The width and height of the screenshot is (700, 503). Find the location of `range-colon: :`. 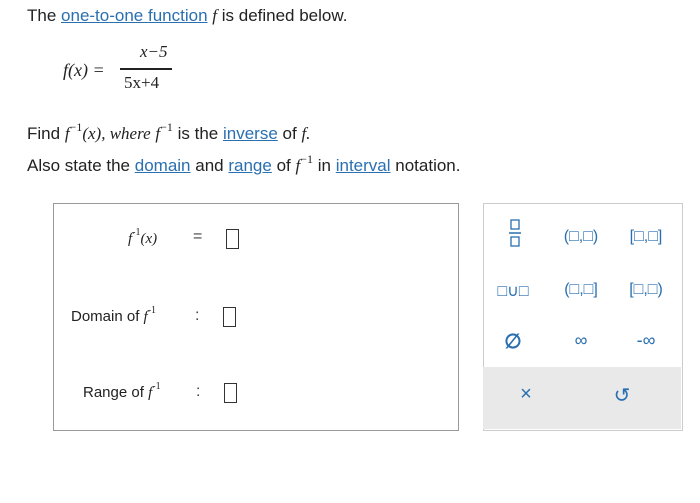

range-colon: : is located at coordinates (198, 391).